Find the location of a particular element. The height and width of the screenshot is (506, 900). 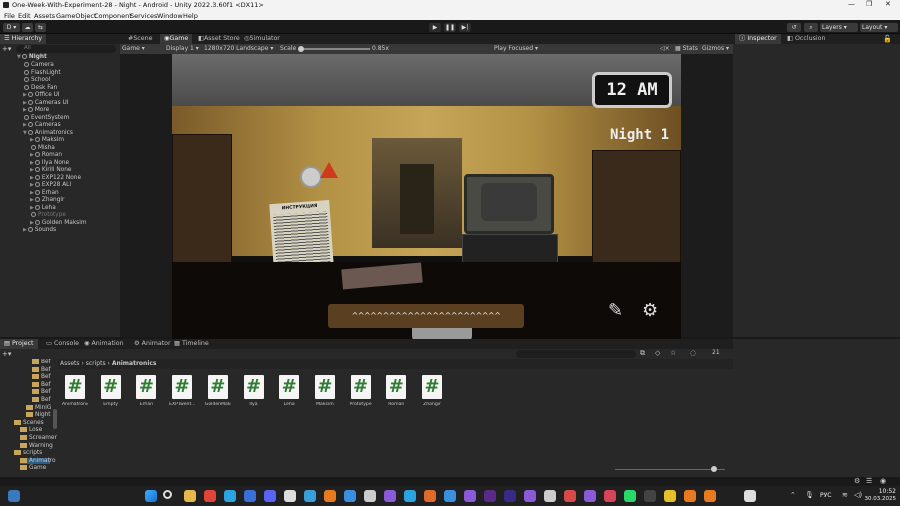

hierarchy-item: School is located at coordinates (36, 80).